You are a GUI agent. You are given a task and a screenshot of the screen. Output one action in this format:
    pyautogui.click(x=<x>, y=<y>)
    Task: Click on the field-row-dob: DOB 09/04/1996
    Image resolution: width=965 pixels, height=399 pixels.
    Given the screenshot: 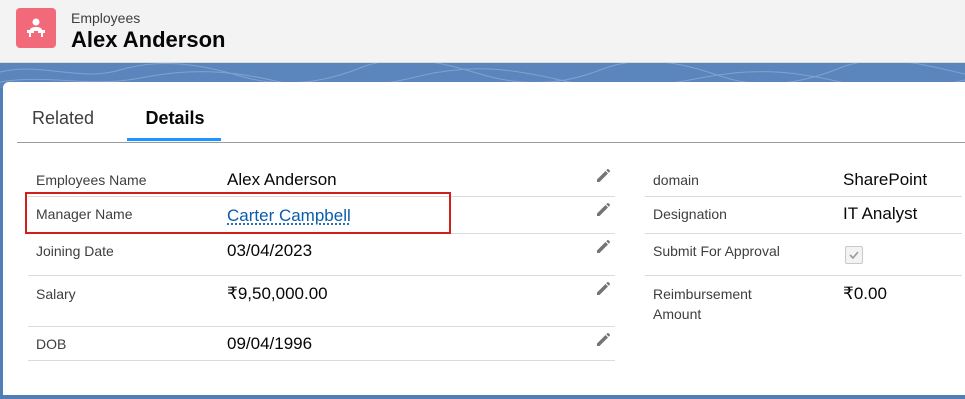 What is the action you would take?
    pyautogui.click(x=321, y=343)
    